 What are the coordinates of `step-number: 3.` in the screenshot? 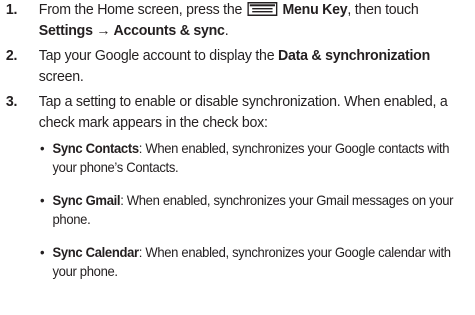 It's located at (11, 102).